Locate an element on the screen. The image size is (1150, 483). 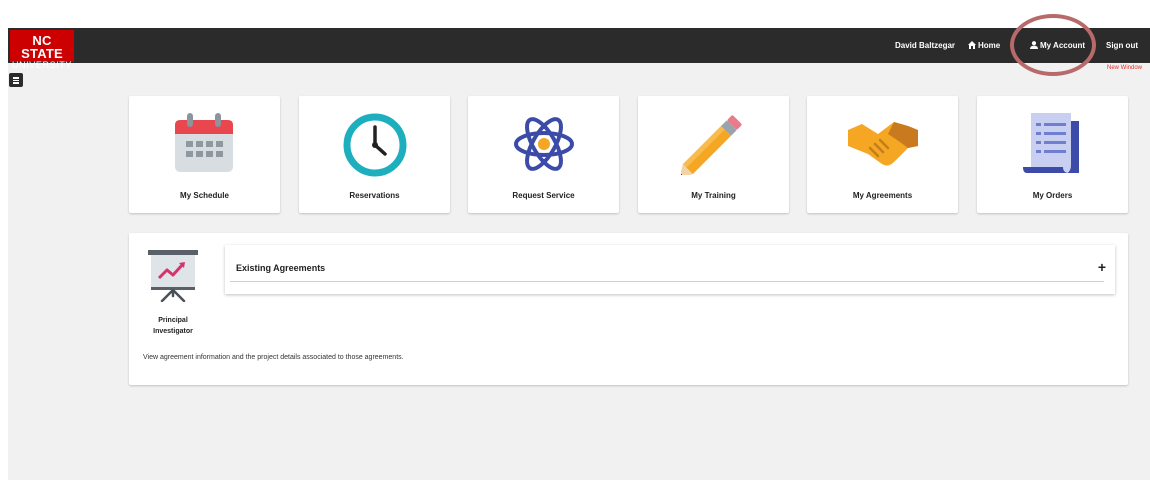
document-icon is located at coordinates (1051, 143).